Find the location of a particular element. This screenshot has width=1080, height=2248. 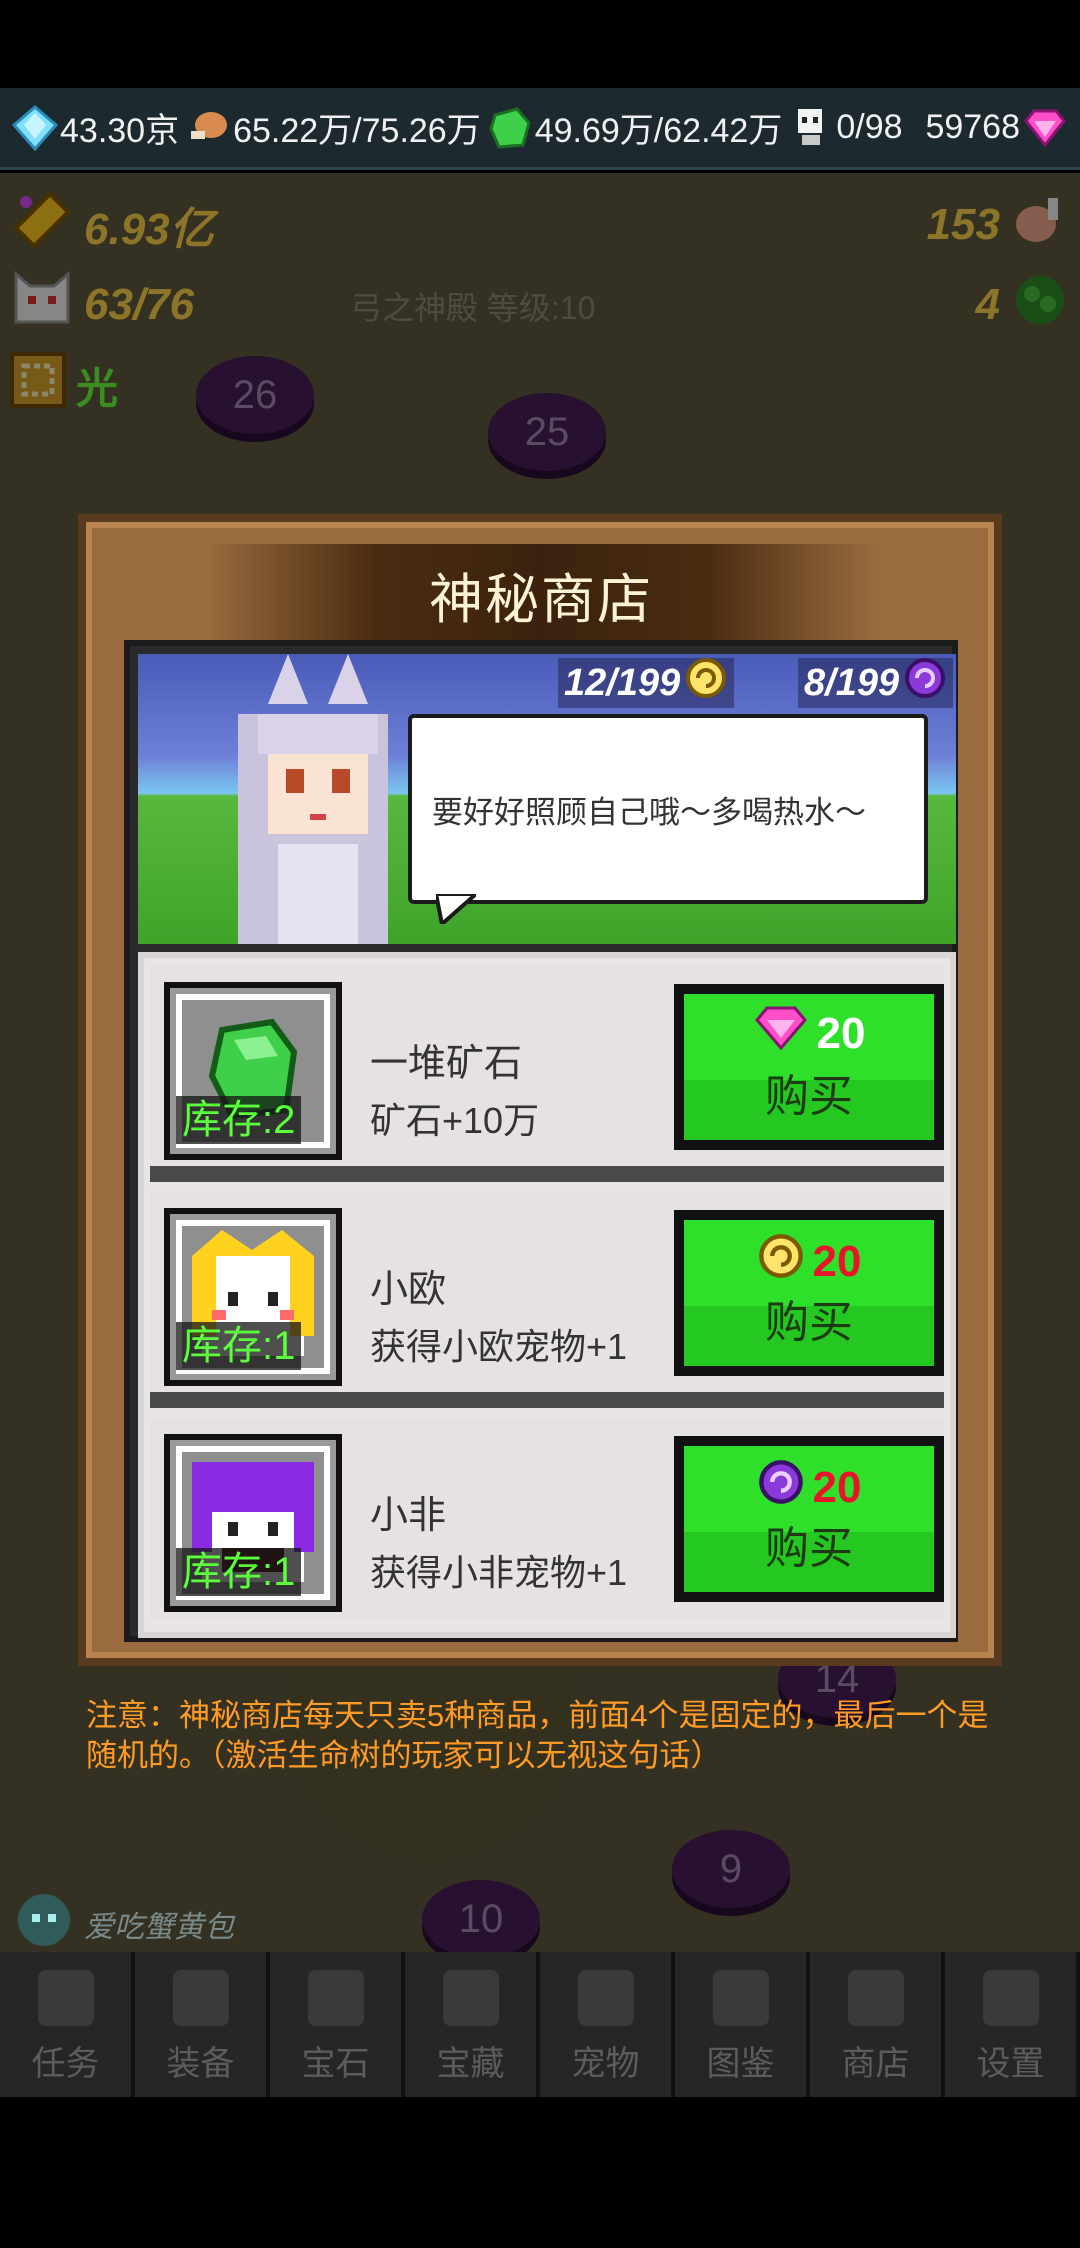

meat-icon is located at coordinates (208, 128).